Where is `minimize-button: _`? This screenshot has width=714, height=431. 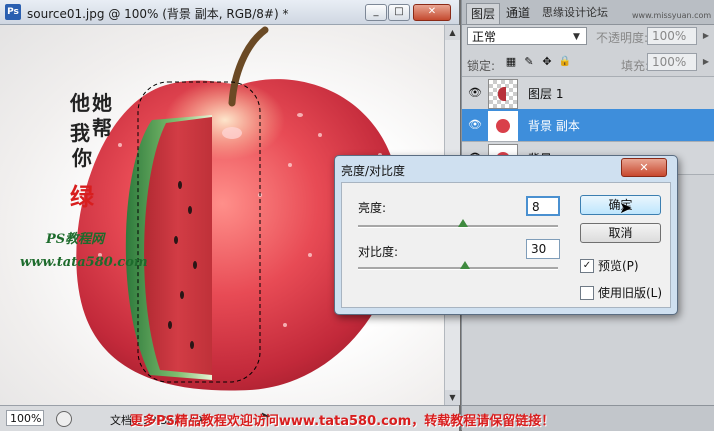
minimize-button: _ is located at coordinates (376, 12).